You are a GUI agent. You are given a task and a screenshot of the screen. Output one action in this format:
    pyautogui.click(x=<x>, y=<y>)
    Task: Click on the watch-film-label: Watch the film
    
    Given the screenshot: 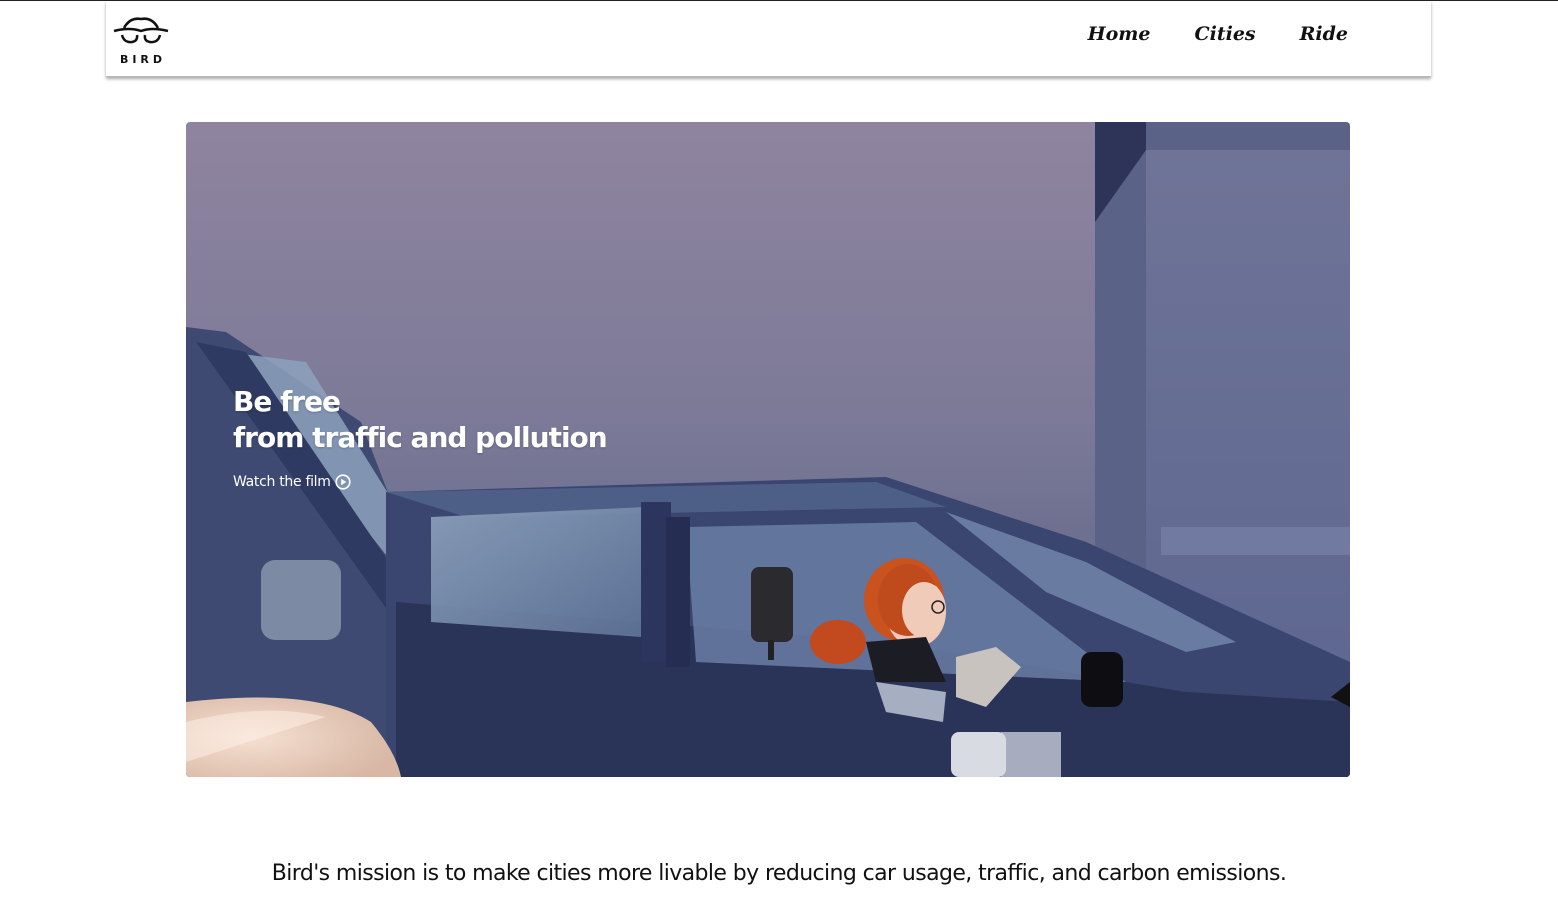 What is the action you would take?
    pyautogui.click(x=282, y=482)
    